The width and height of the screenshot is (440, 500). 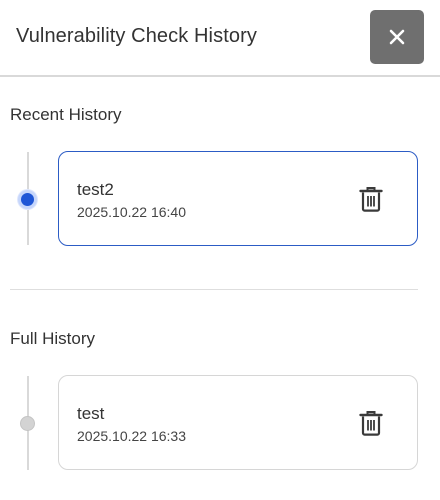 I want to click on close-button, so click(x=397, y=37).